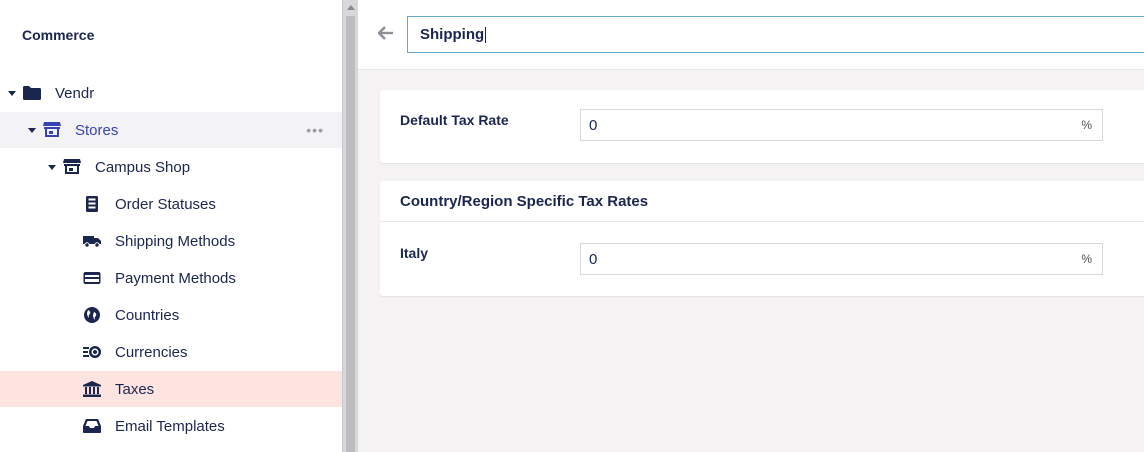 Image resolution: width=1144 pixels, height=452 pixels. What do you see at coordinates (165, 204) in the screenshot?
I see `tree-item-label: Order Statuses` at bounding box center [165, 204].